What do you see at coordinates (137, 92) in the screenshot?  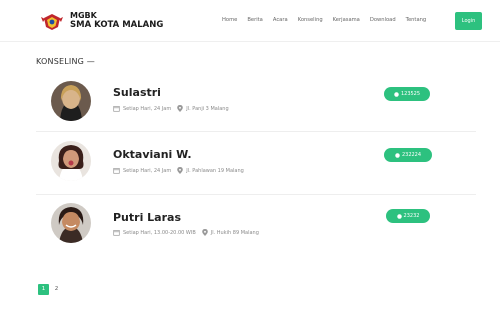 I see `counselor-name: Sulastri` at bounding box center [137, 92].